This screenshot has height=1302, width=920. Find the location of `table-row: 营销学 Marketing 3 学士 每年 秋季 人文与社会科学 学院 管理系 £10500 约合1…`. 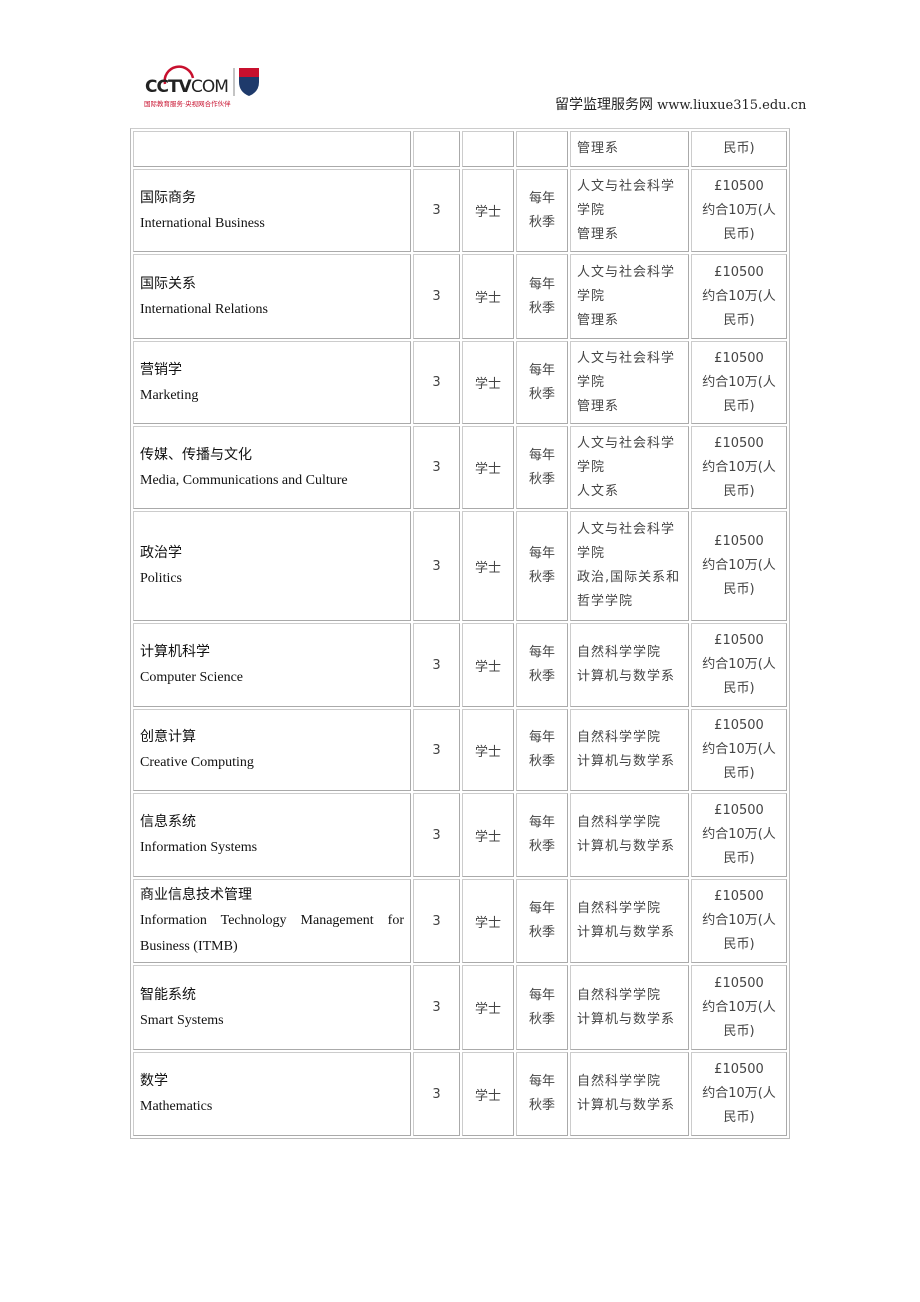

table-row: 营销学 Marketing 3 学士 每年 秋季 人文与社会科学 学院 管理系 £10500 约合1… is located at coordinates (460, 382).